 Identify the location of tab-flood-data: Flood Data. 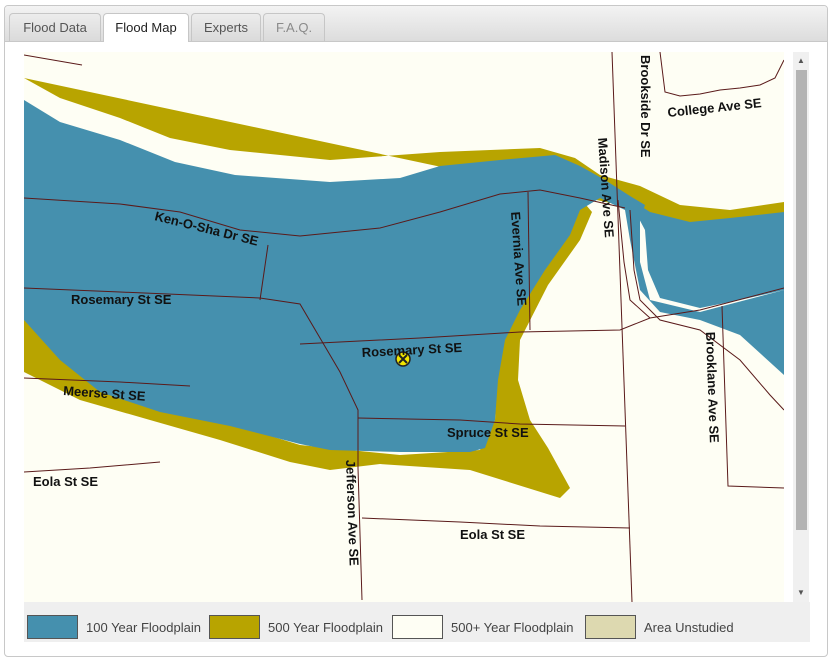
(55, 27).